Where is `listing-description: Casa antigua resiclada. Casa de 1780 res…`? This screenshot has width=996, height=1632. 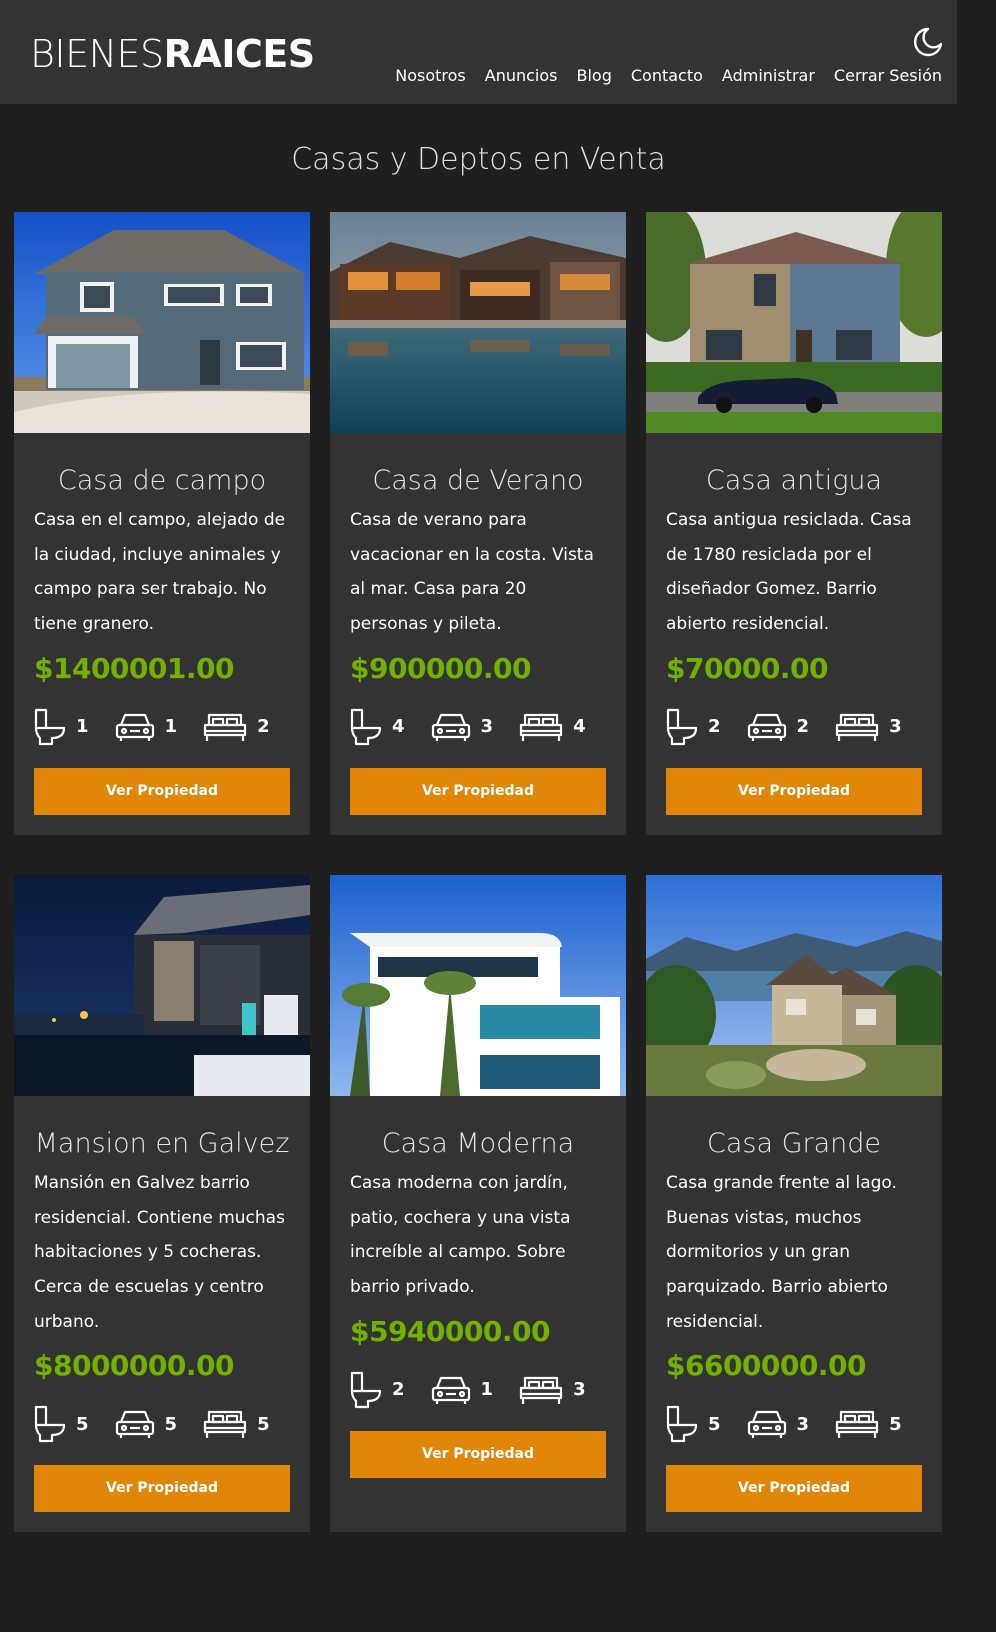 listing-description: Casa antigua resiclada. Casa de 1780 res… is located at coordinates (789, 572).